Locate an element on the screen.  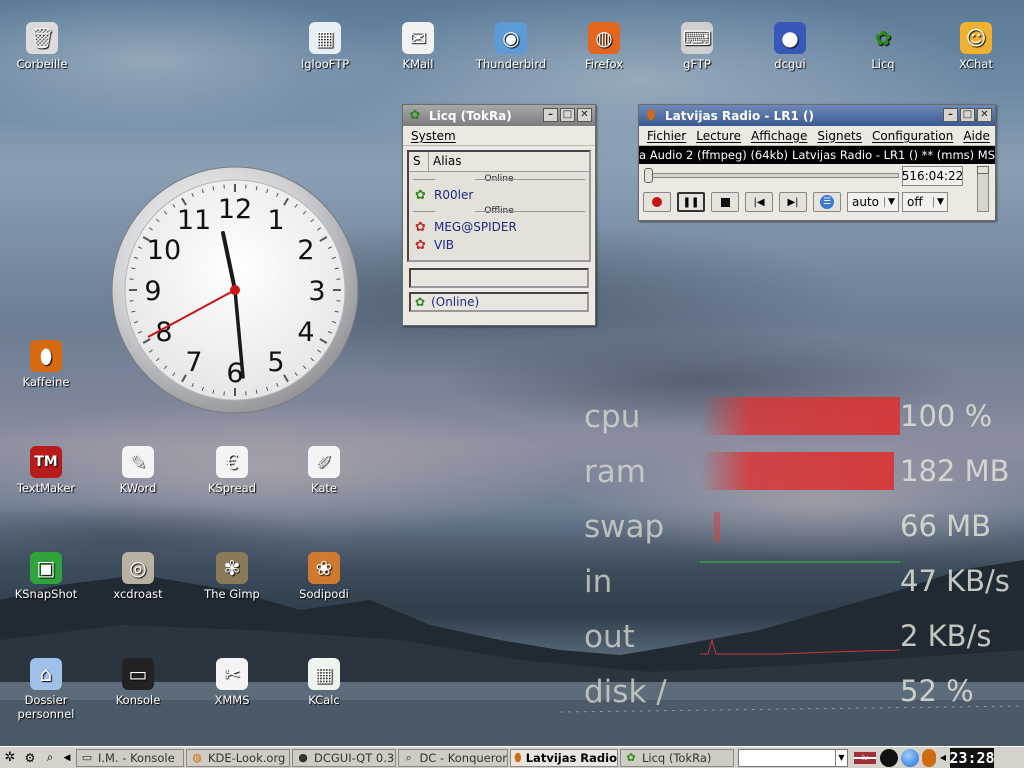
taskbar-task: ▭ I.M. - Konsole is located at coordinates (130, 757).